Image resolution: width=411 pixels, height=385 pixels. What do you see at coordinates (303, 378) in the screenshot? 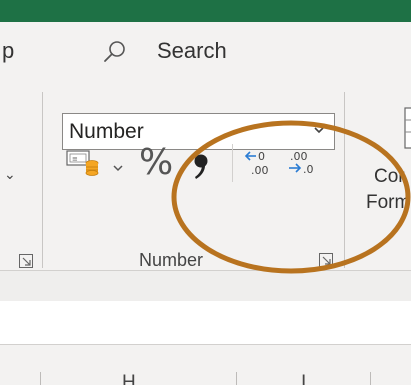
I see `column-header-i: I` at bounding box center [303, 378].